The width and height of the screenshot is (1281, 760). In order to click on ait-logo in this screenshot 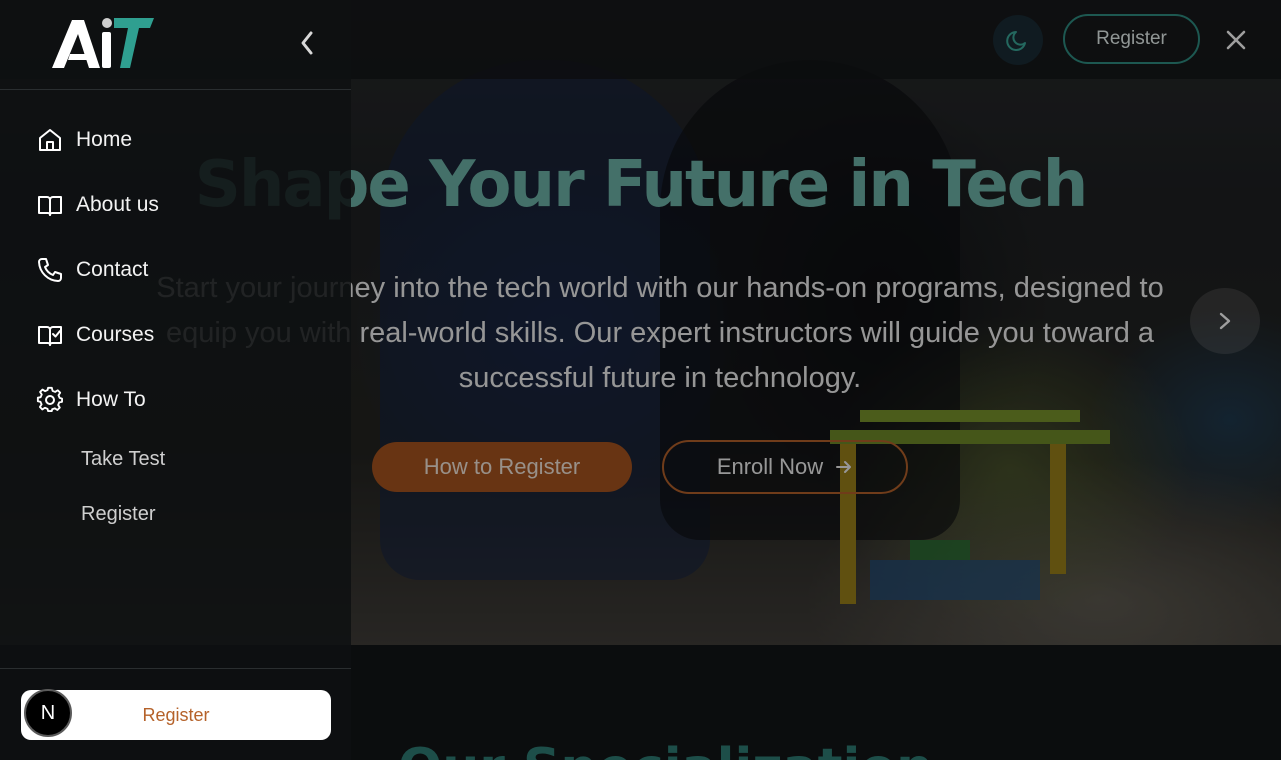, I will do `click(107, 44)`.